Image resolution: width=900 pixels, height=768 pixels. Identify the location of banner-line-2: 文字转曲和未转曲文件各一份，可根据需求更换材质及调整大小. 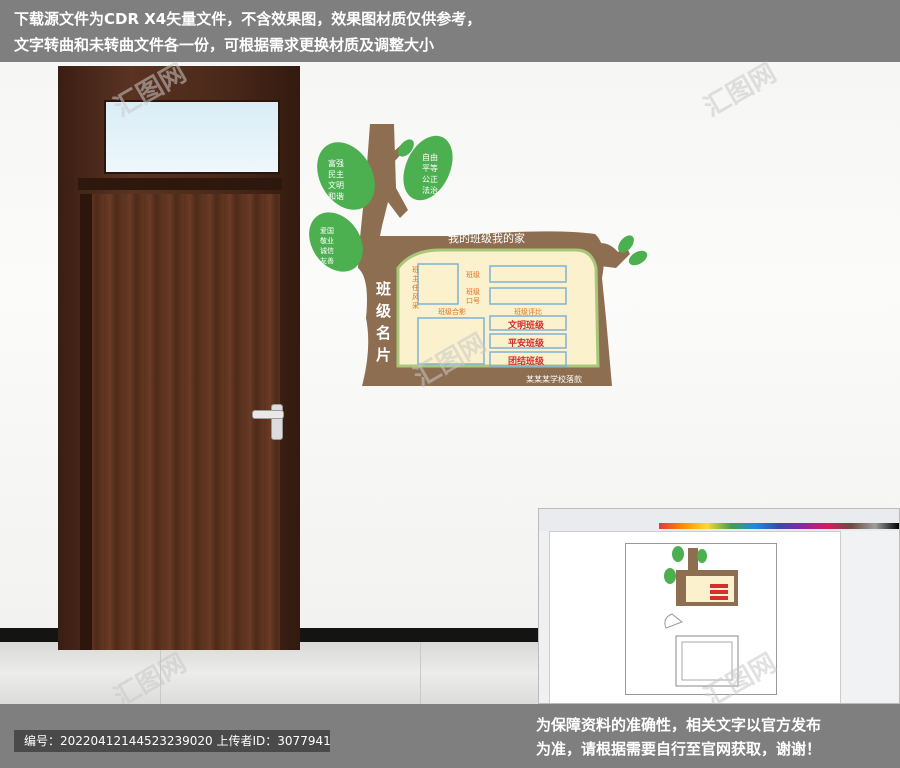
(224, 45).